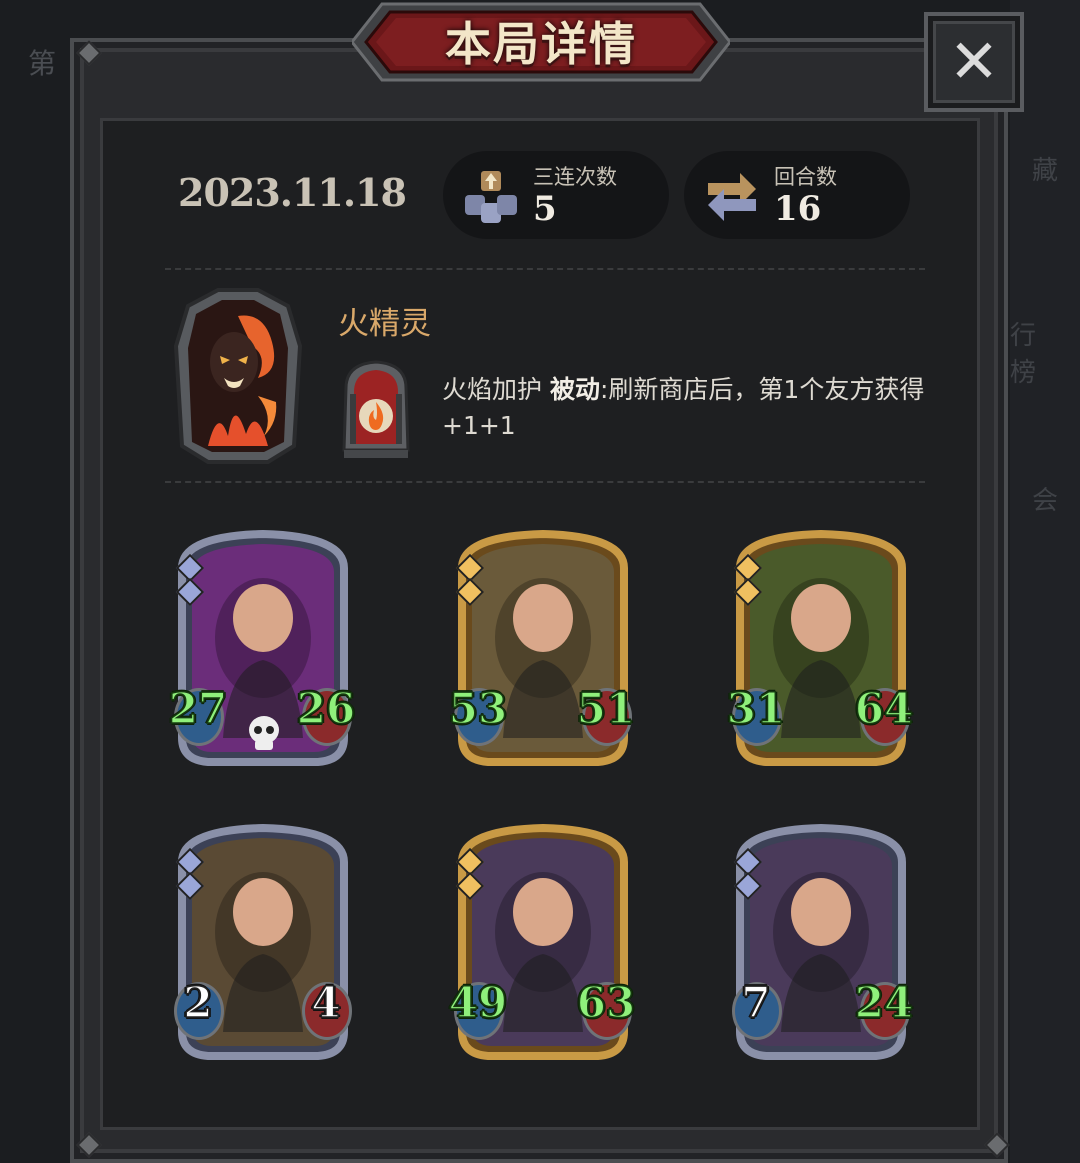  I want to click on attack-value: 27, so click(198, 708).